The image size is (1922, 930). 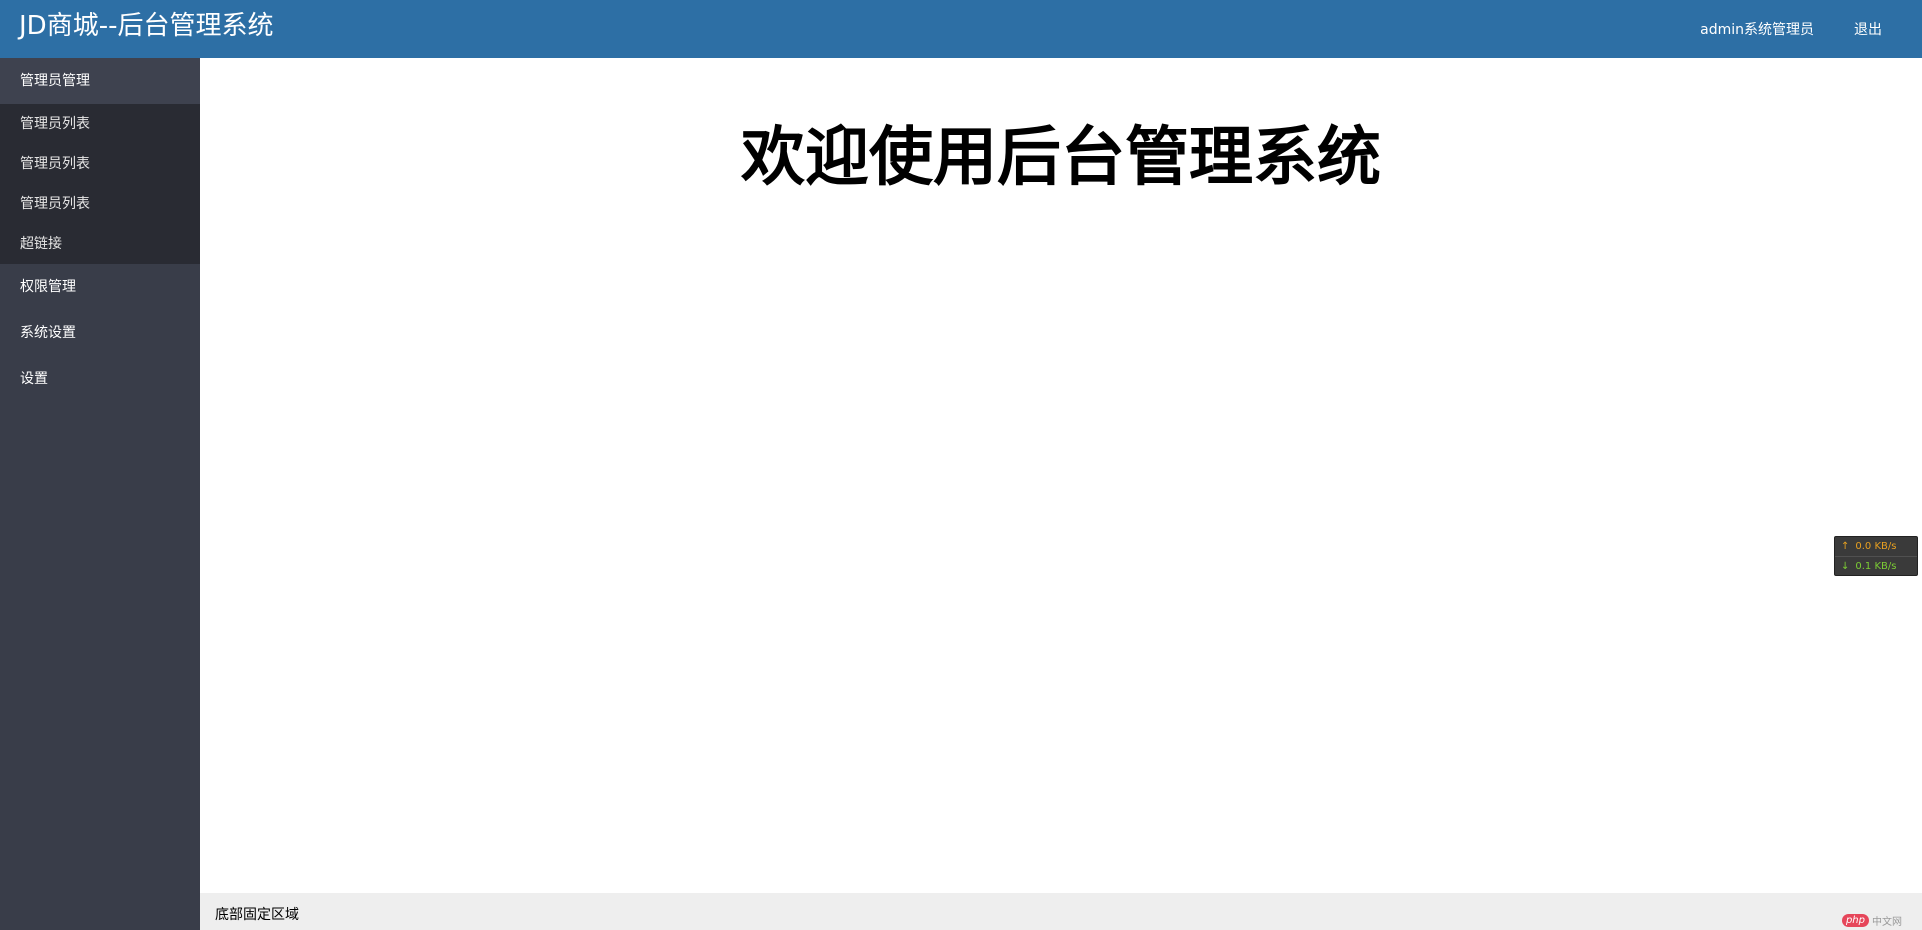 What do you see at coordinates (1845, 546) in the screenshot?
I see `arrow-up-icon: ↑` at bounding box center [1845, 546].